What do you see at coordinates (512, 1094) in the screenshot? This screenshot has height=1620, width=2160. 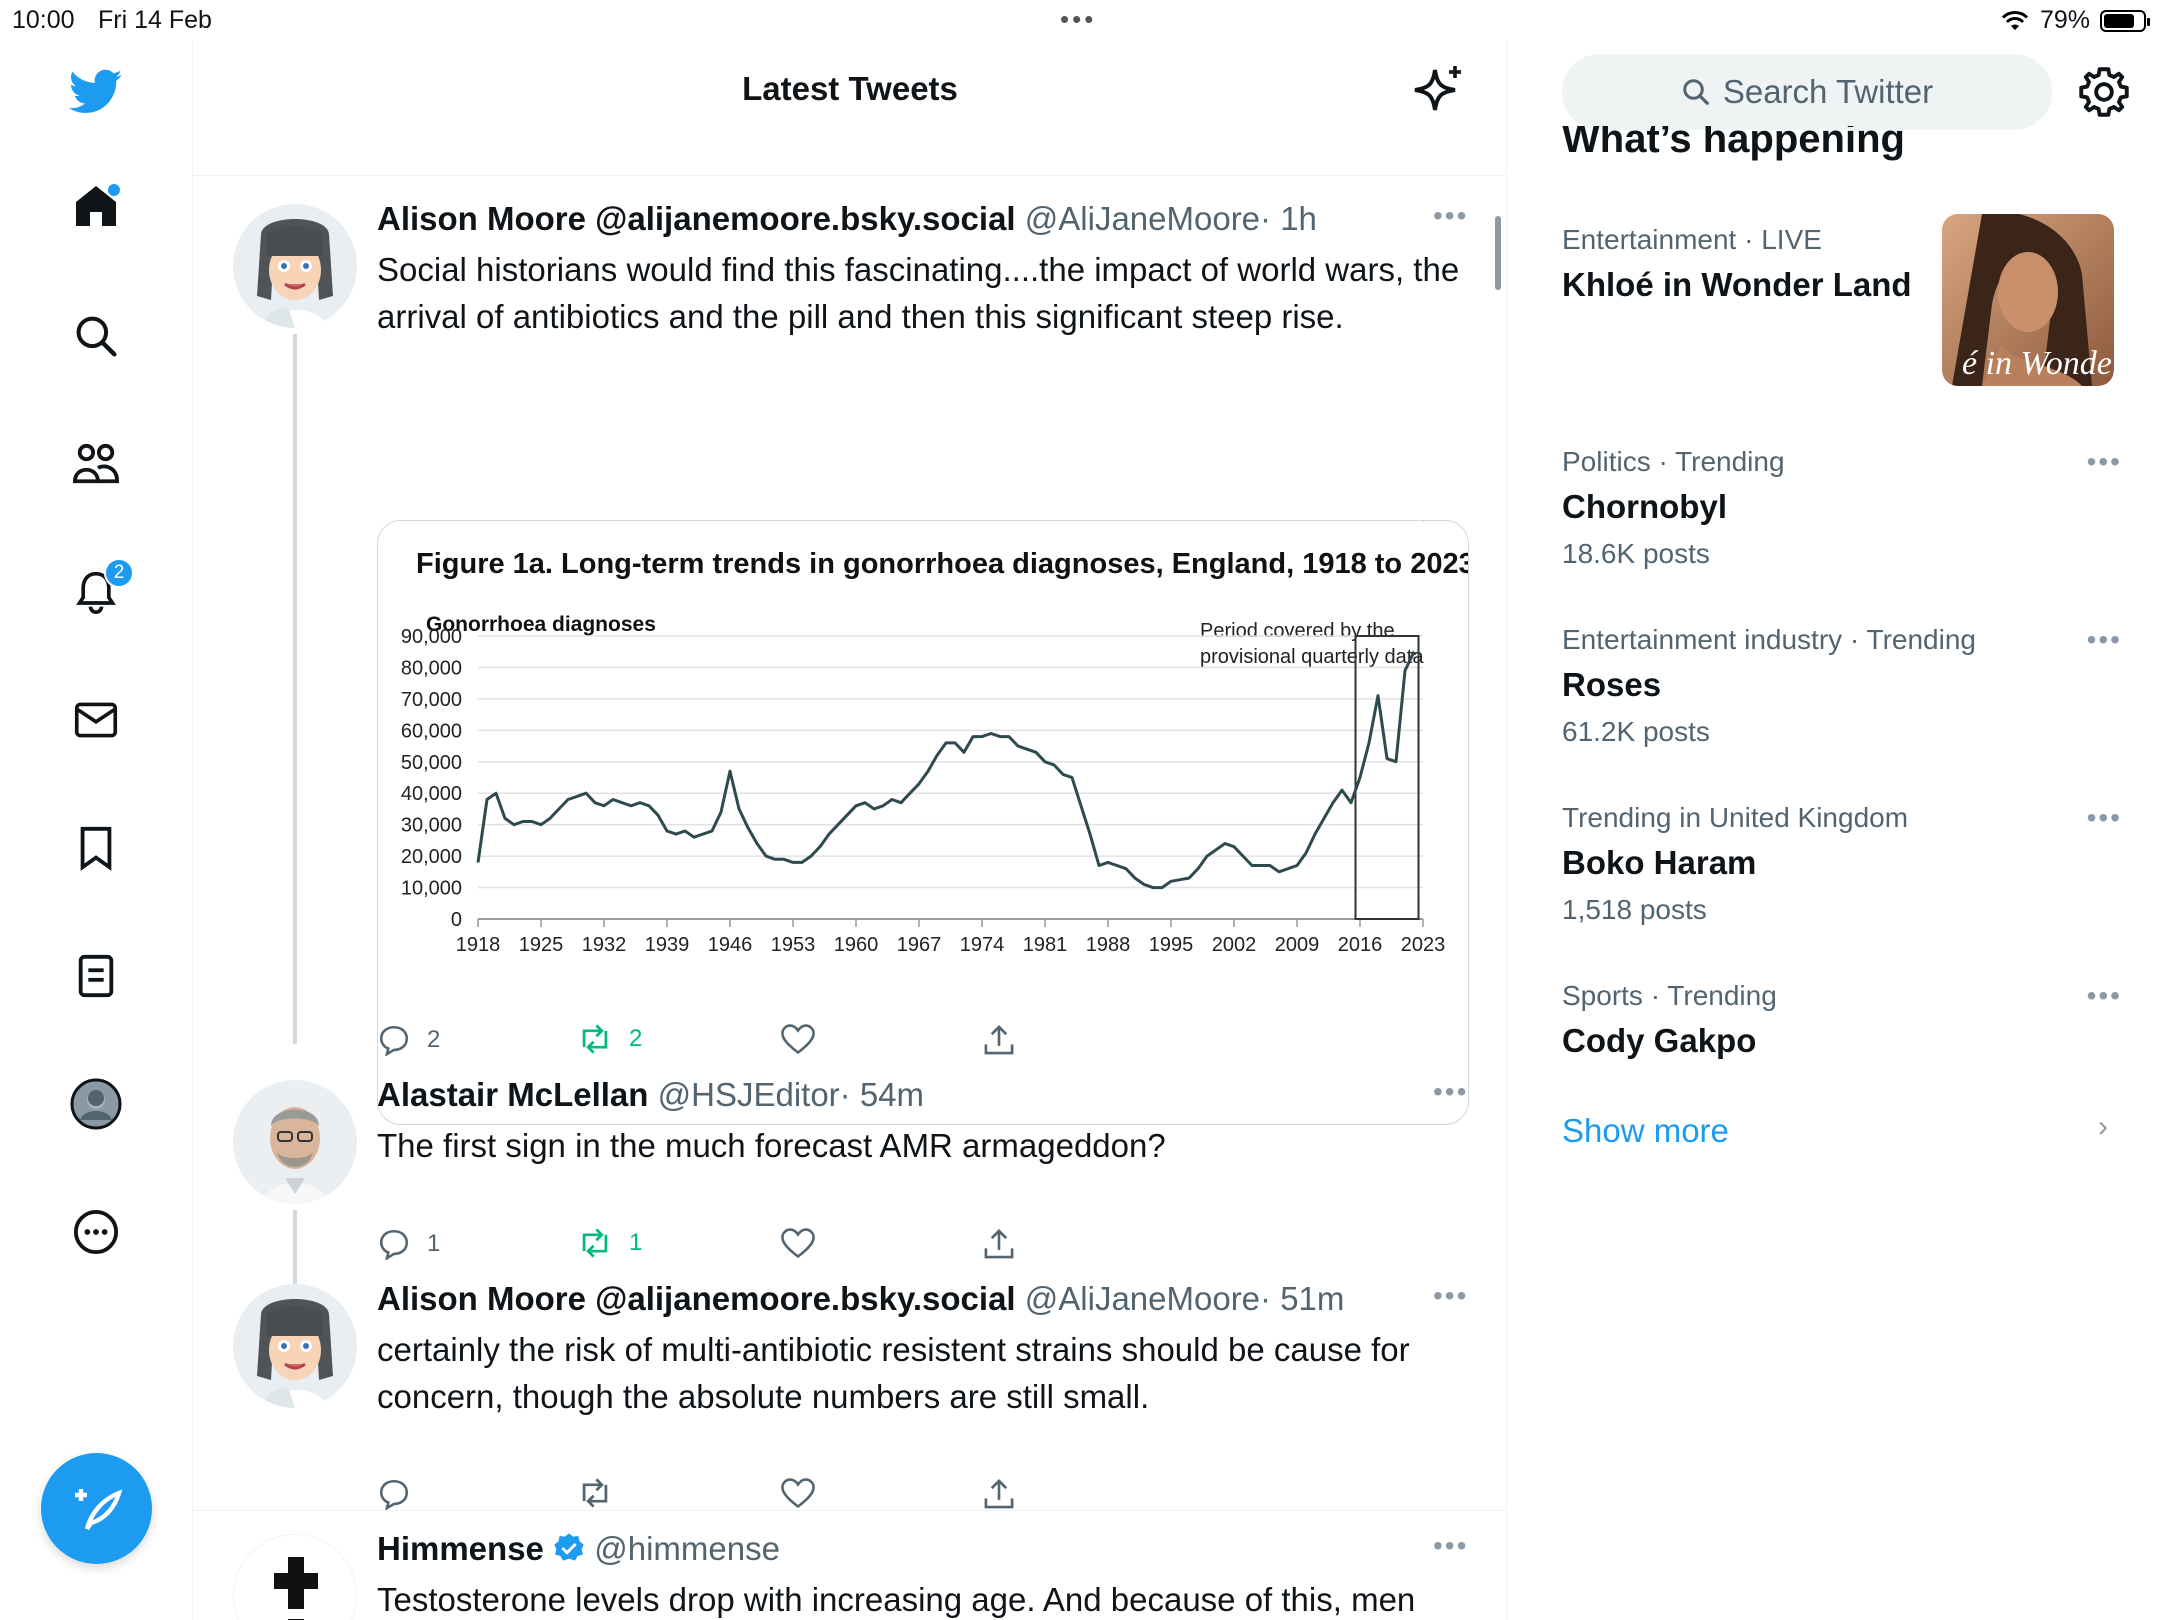 I see `author-name: Alastair McLellan` at bounding box center [512, 1094].